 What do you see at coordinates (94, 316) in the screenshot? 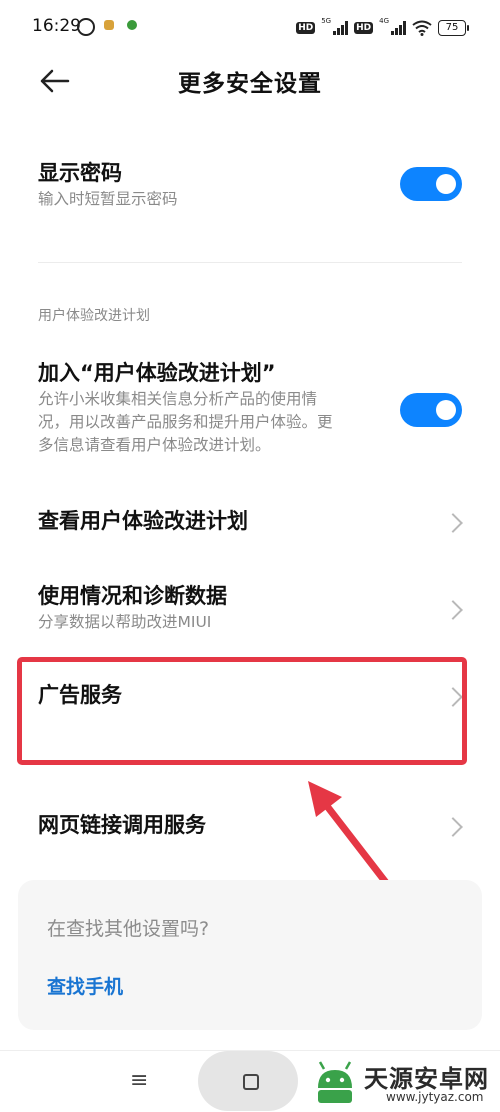
I see `section-label: 用户体验改进计划` at bounding box center [94, 316].